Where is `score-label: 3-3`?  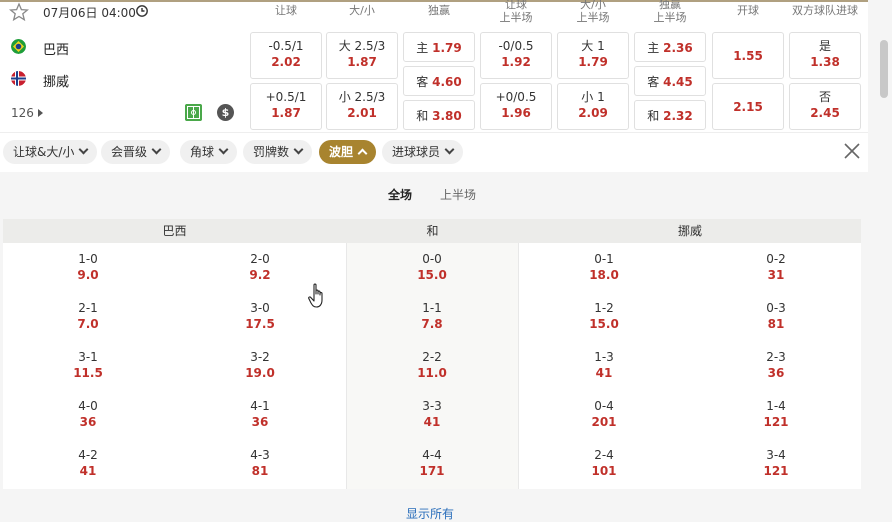 score-label: 3-3 is located at coordinates (432, 406).